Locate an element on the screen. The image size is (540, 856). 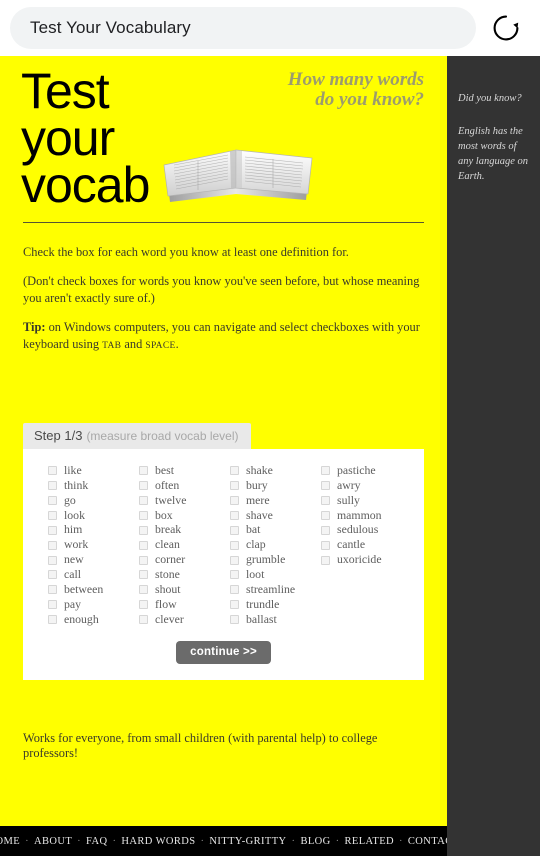
word-checkbox-item: sedulous is located at coordinates (366, 530).